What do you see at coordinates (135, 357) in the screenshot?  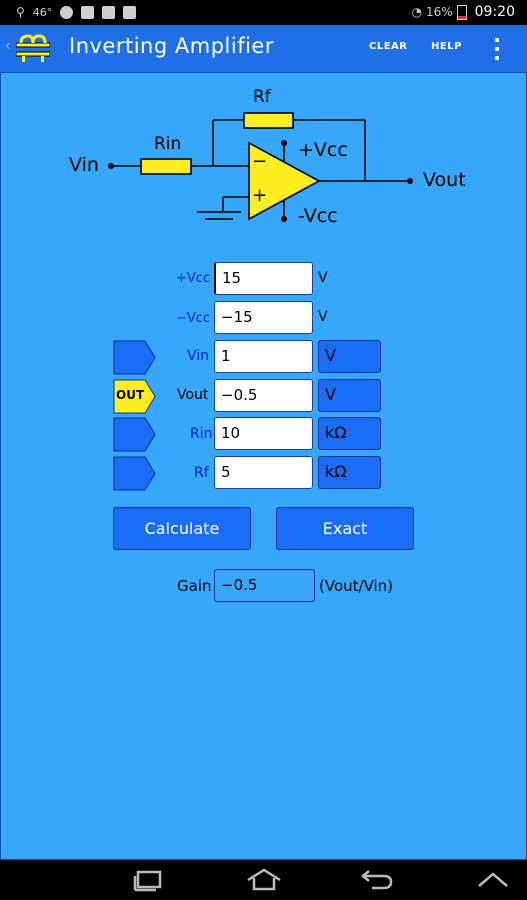 I see `vin-solve-tag` at bounding box center [135, 357].